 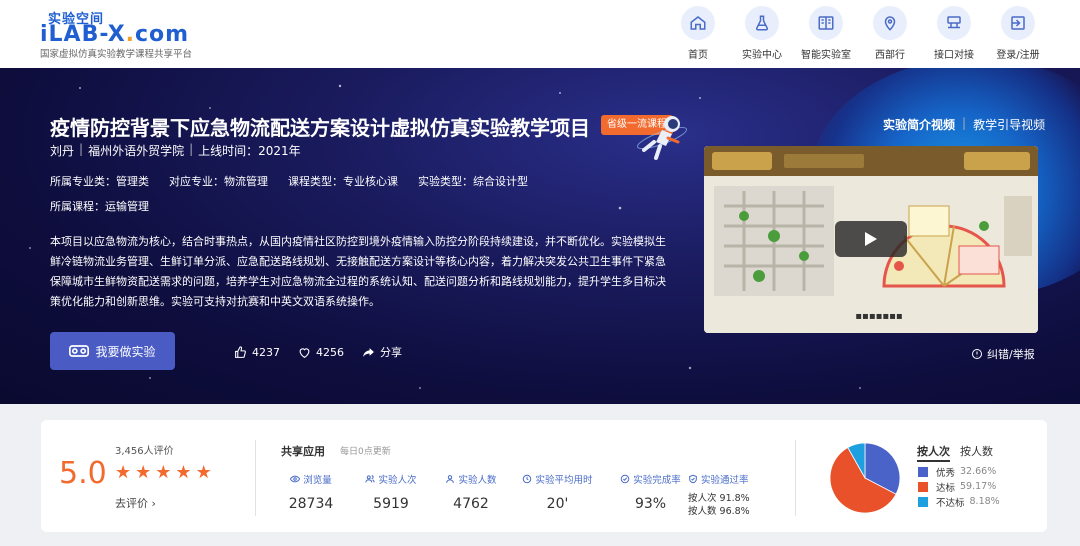 What do you see at coordinates (762, 23) in the screenshot?
I see `flask-icon` at bounding box center [762, 23].